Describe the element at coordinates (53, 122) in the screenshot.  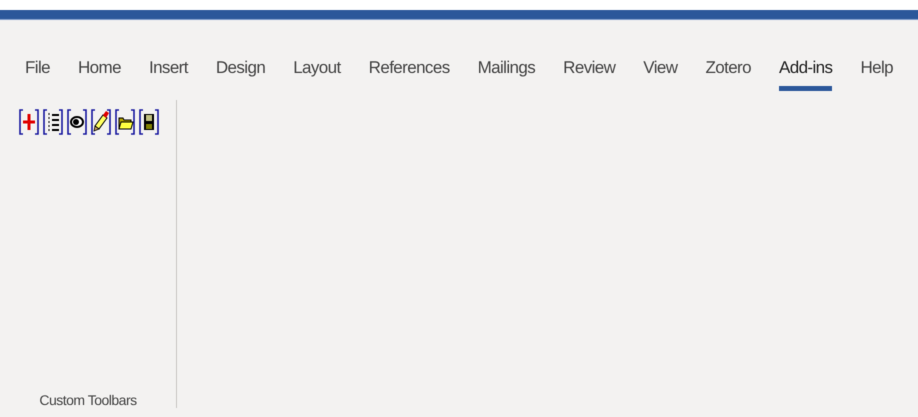
I see `list-icon` at that location.